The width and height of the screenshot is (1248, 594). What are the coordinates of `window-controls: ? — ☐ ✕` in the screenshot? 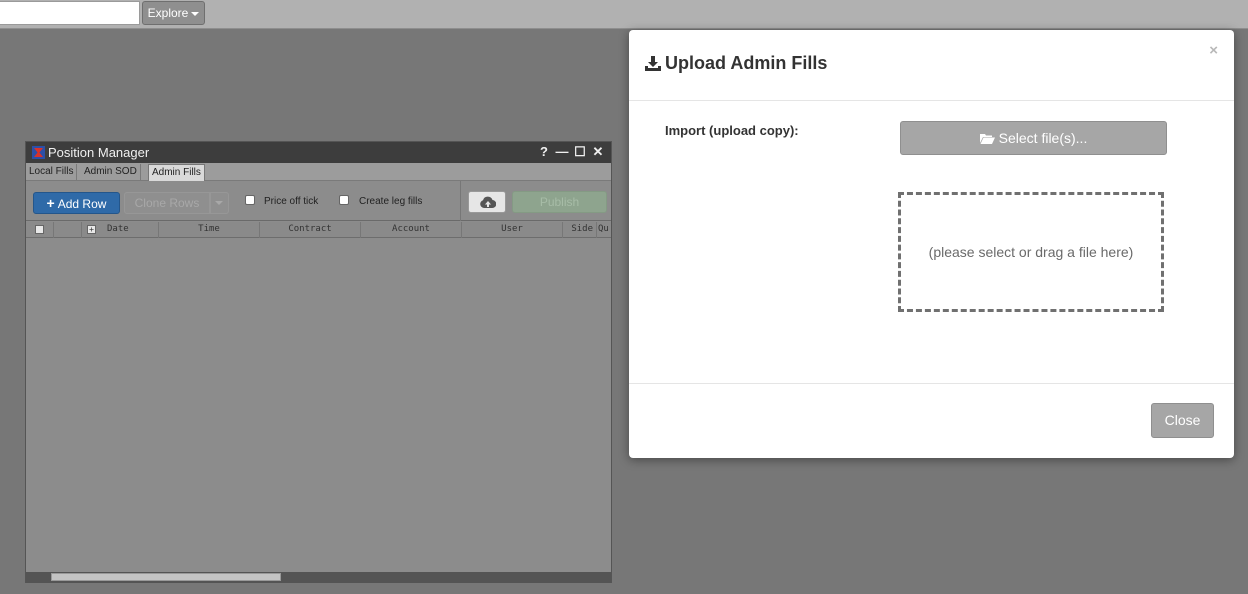 It's located at (571, 152).